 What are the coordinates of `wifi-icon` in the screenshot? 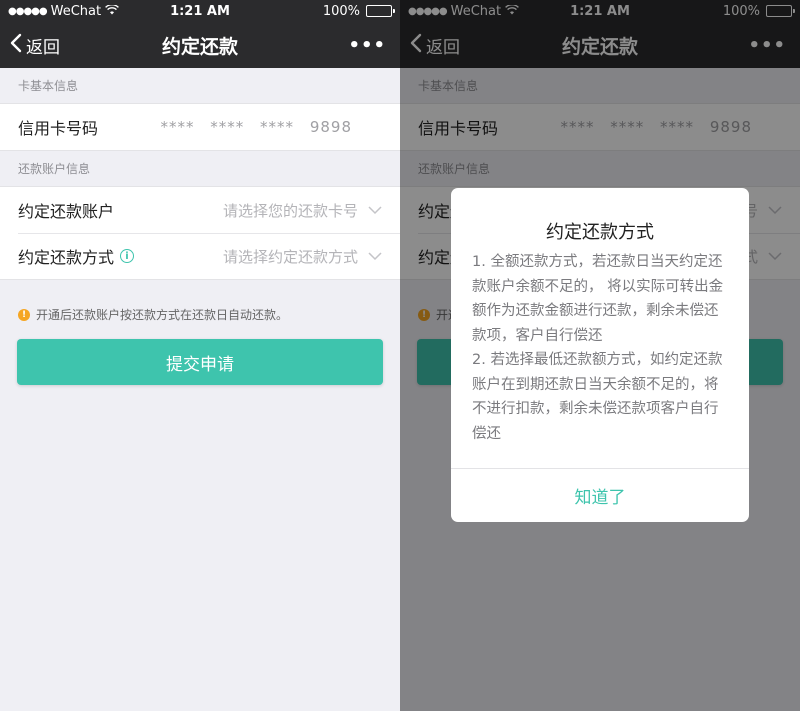 It's located at (112, 11).